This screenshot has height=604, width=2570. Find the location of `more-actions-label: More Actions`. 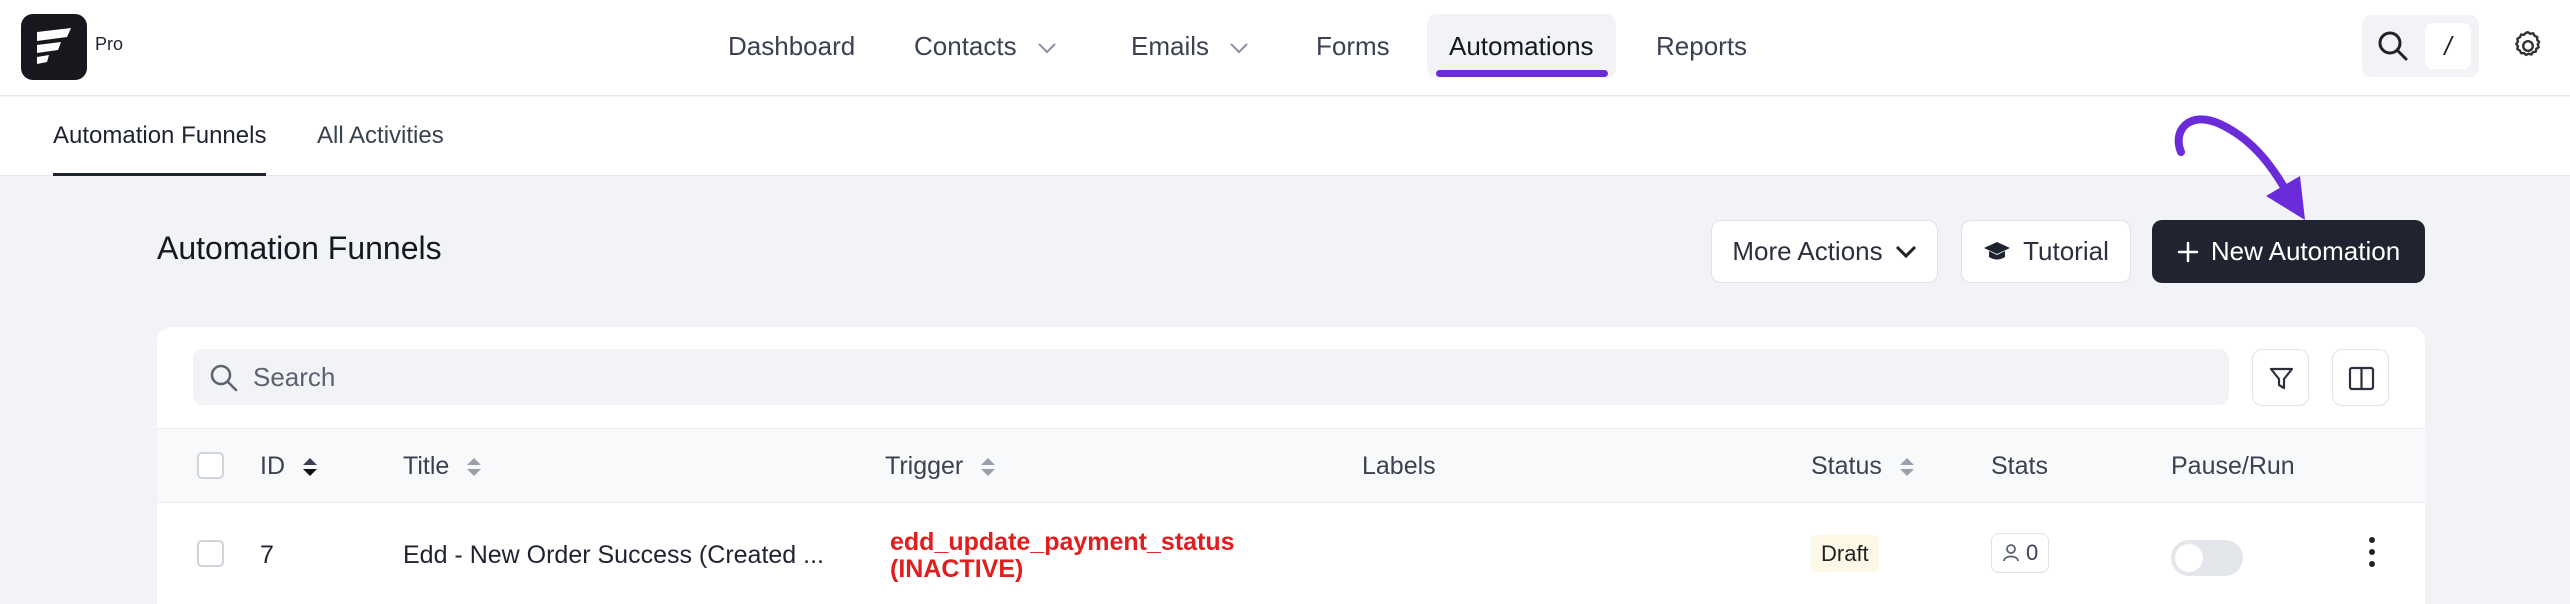

more-actions-label: More Actions is located at coordinates (1807, 251).